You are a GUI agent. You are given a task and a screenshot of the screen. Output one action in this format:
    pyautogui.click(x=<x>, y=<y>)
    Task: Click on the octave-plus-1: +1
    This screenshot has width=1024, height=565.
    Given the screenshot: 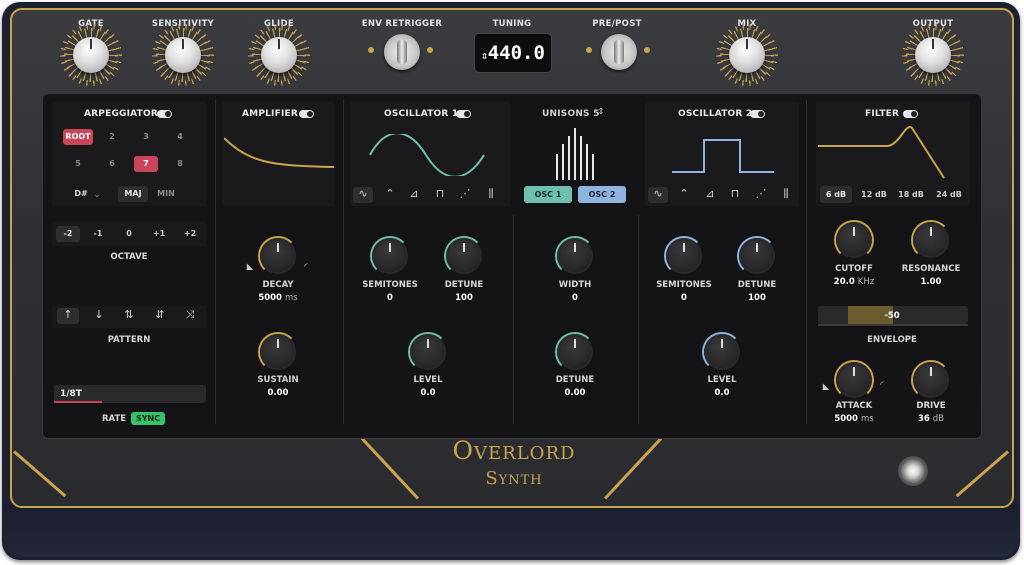 What is the action you would take?
    pyautogui.click(x=159, y=234)
    